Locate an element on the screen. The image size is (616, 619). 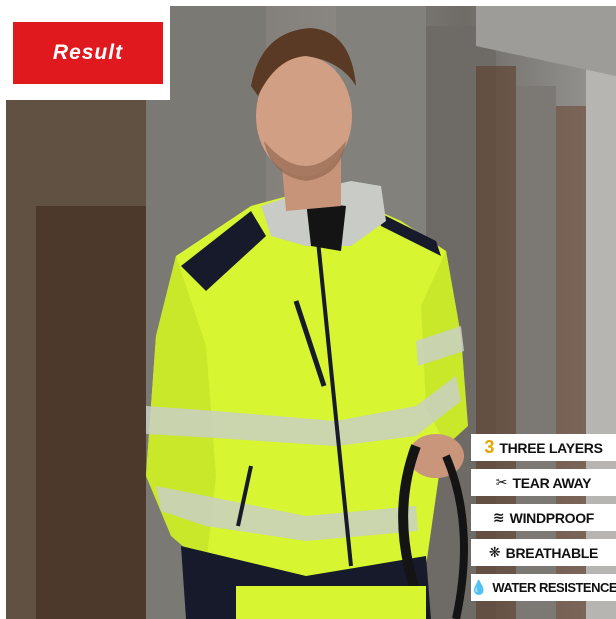
brand-logo-text: Result is located at coordinates (88, 52).